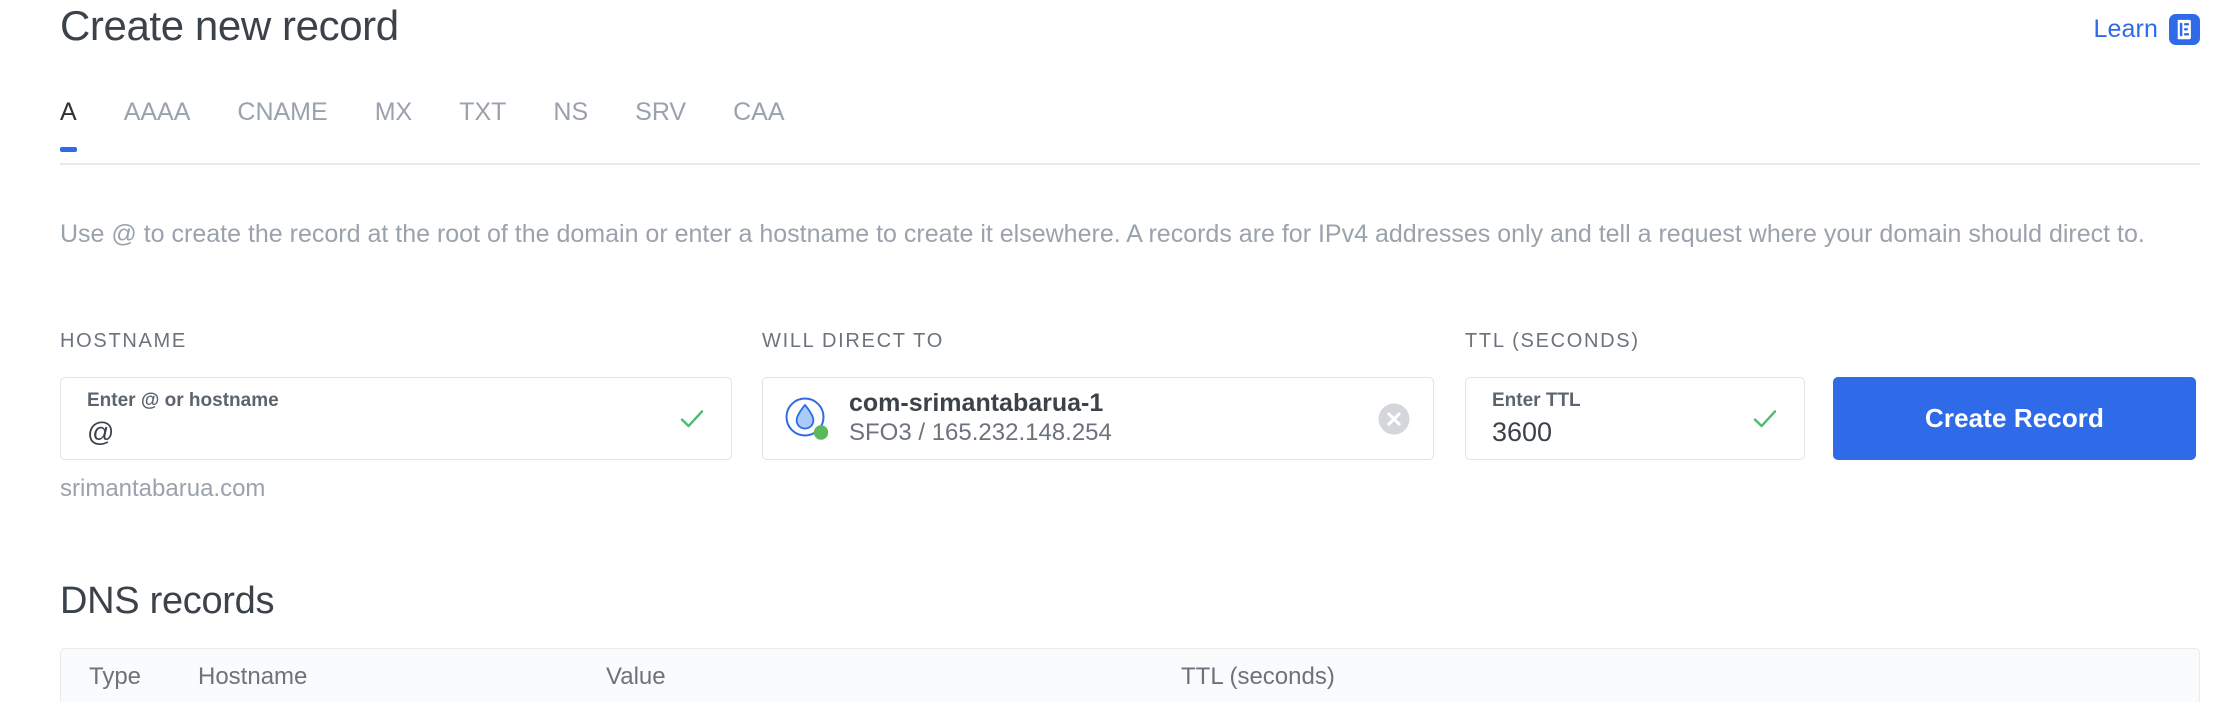 This screenshot has height=702, width=2222. What do you see at coordinates (2184, 29) in the screenshot?
I see `article-icon` at bounding box center [2184, 29].